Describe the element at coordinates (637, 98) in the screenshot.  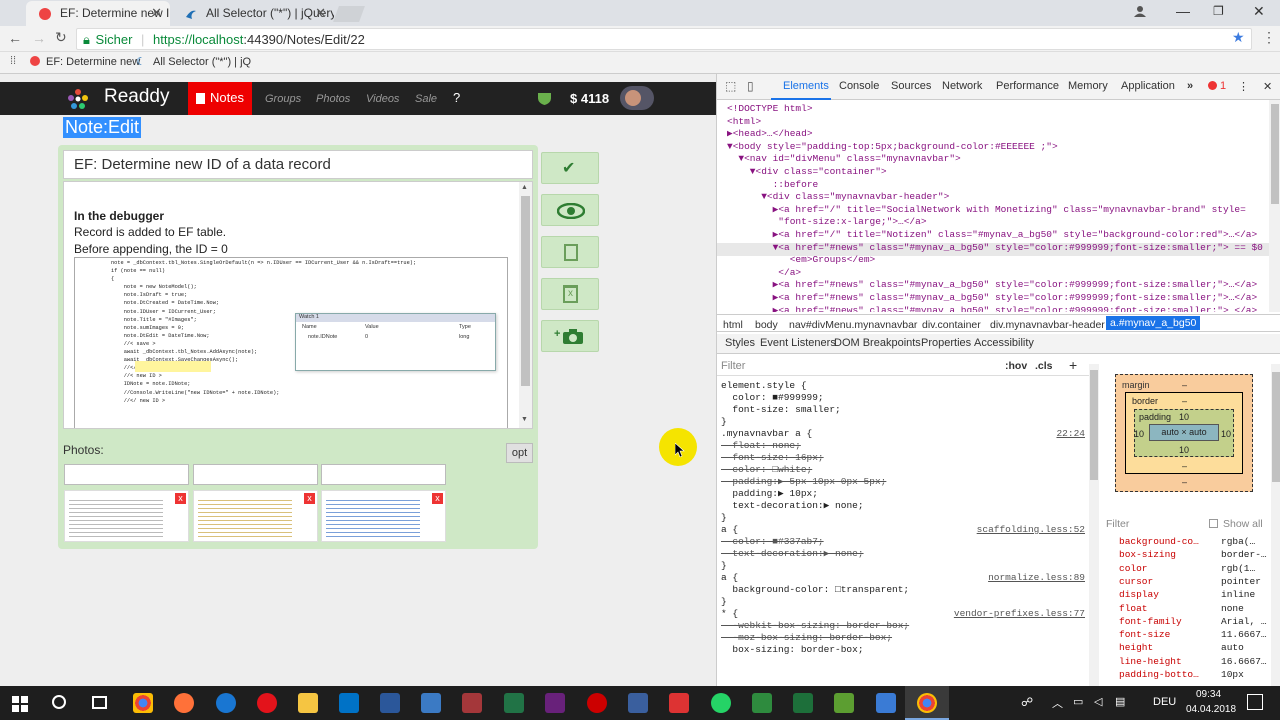
I see `avatar` at that location.